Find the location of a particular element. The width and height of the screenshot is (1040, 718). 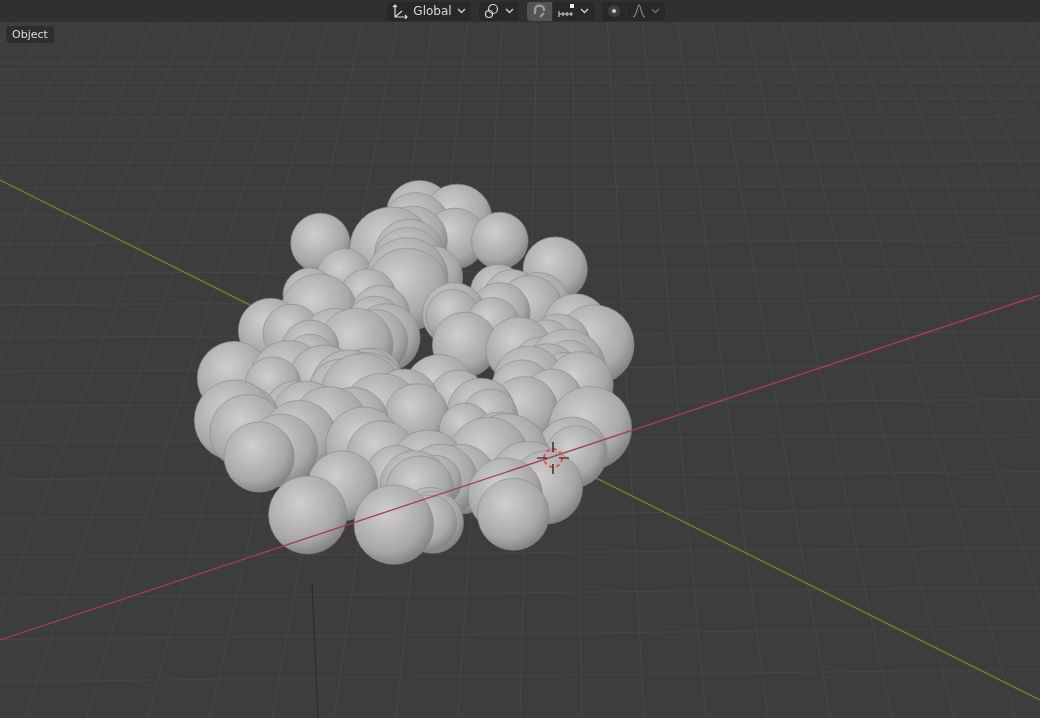

pivot-dropdown is located at coordinates (498, 11).